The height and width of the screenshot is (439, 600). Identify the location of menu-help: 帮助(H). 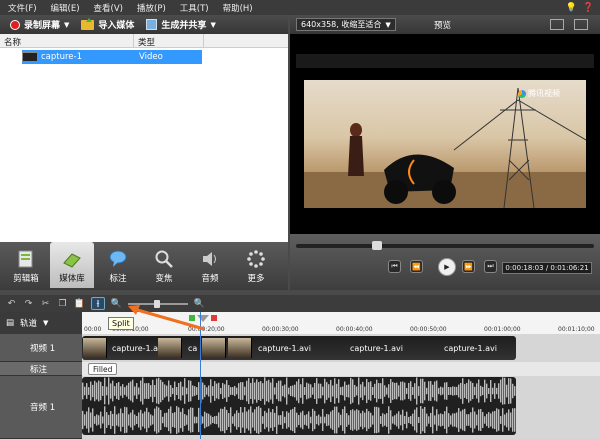
(237, 8).